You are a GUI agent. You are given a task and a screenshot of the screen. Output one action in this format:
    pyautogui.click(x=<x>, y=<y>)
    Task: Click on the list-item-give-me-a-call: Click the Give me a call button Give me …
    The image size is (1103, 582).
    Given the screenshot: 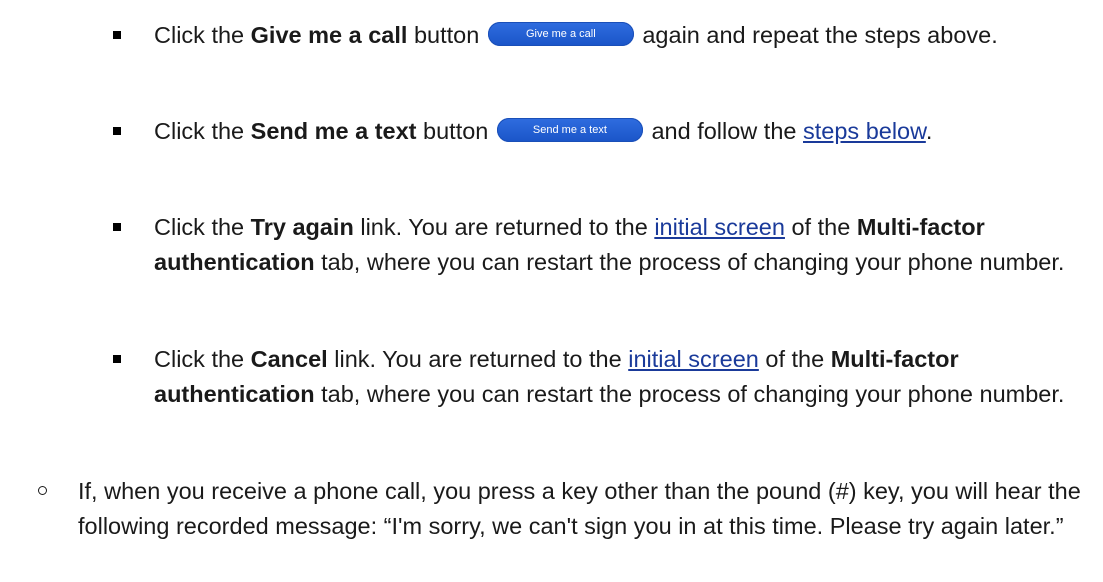 What is the action you would take?
    pyautogui.click(x=551, y=54)
    